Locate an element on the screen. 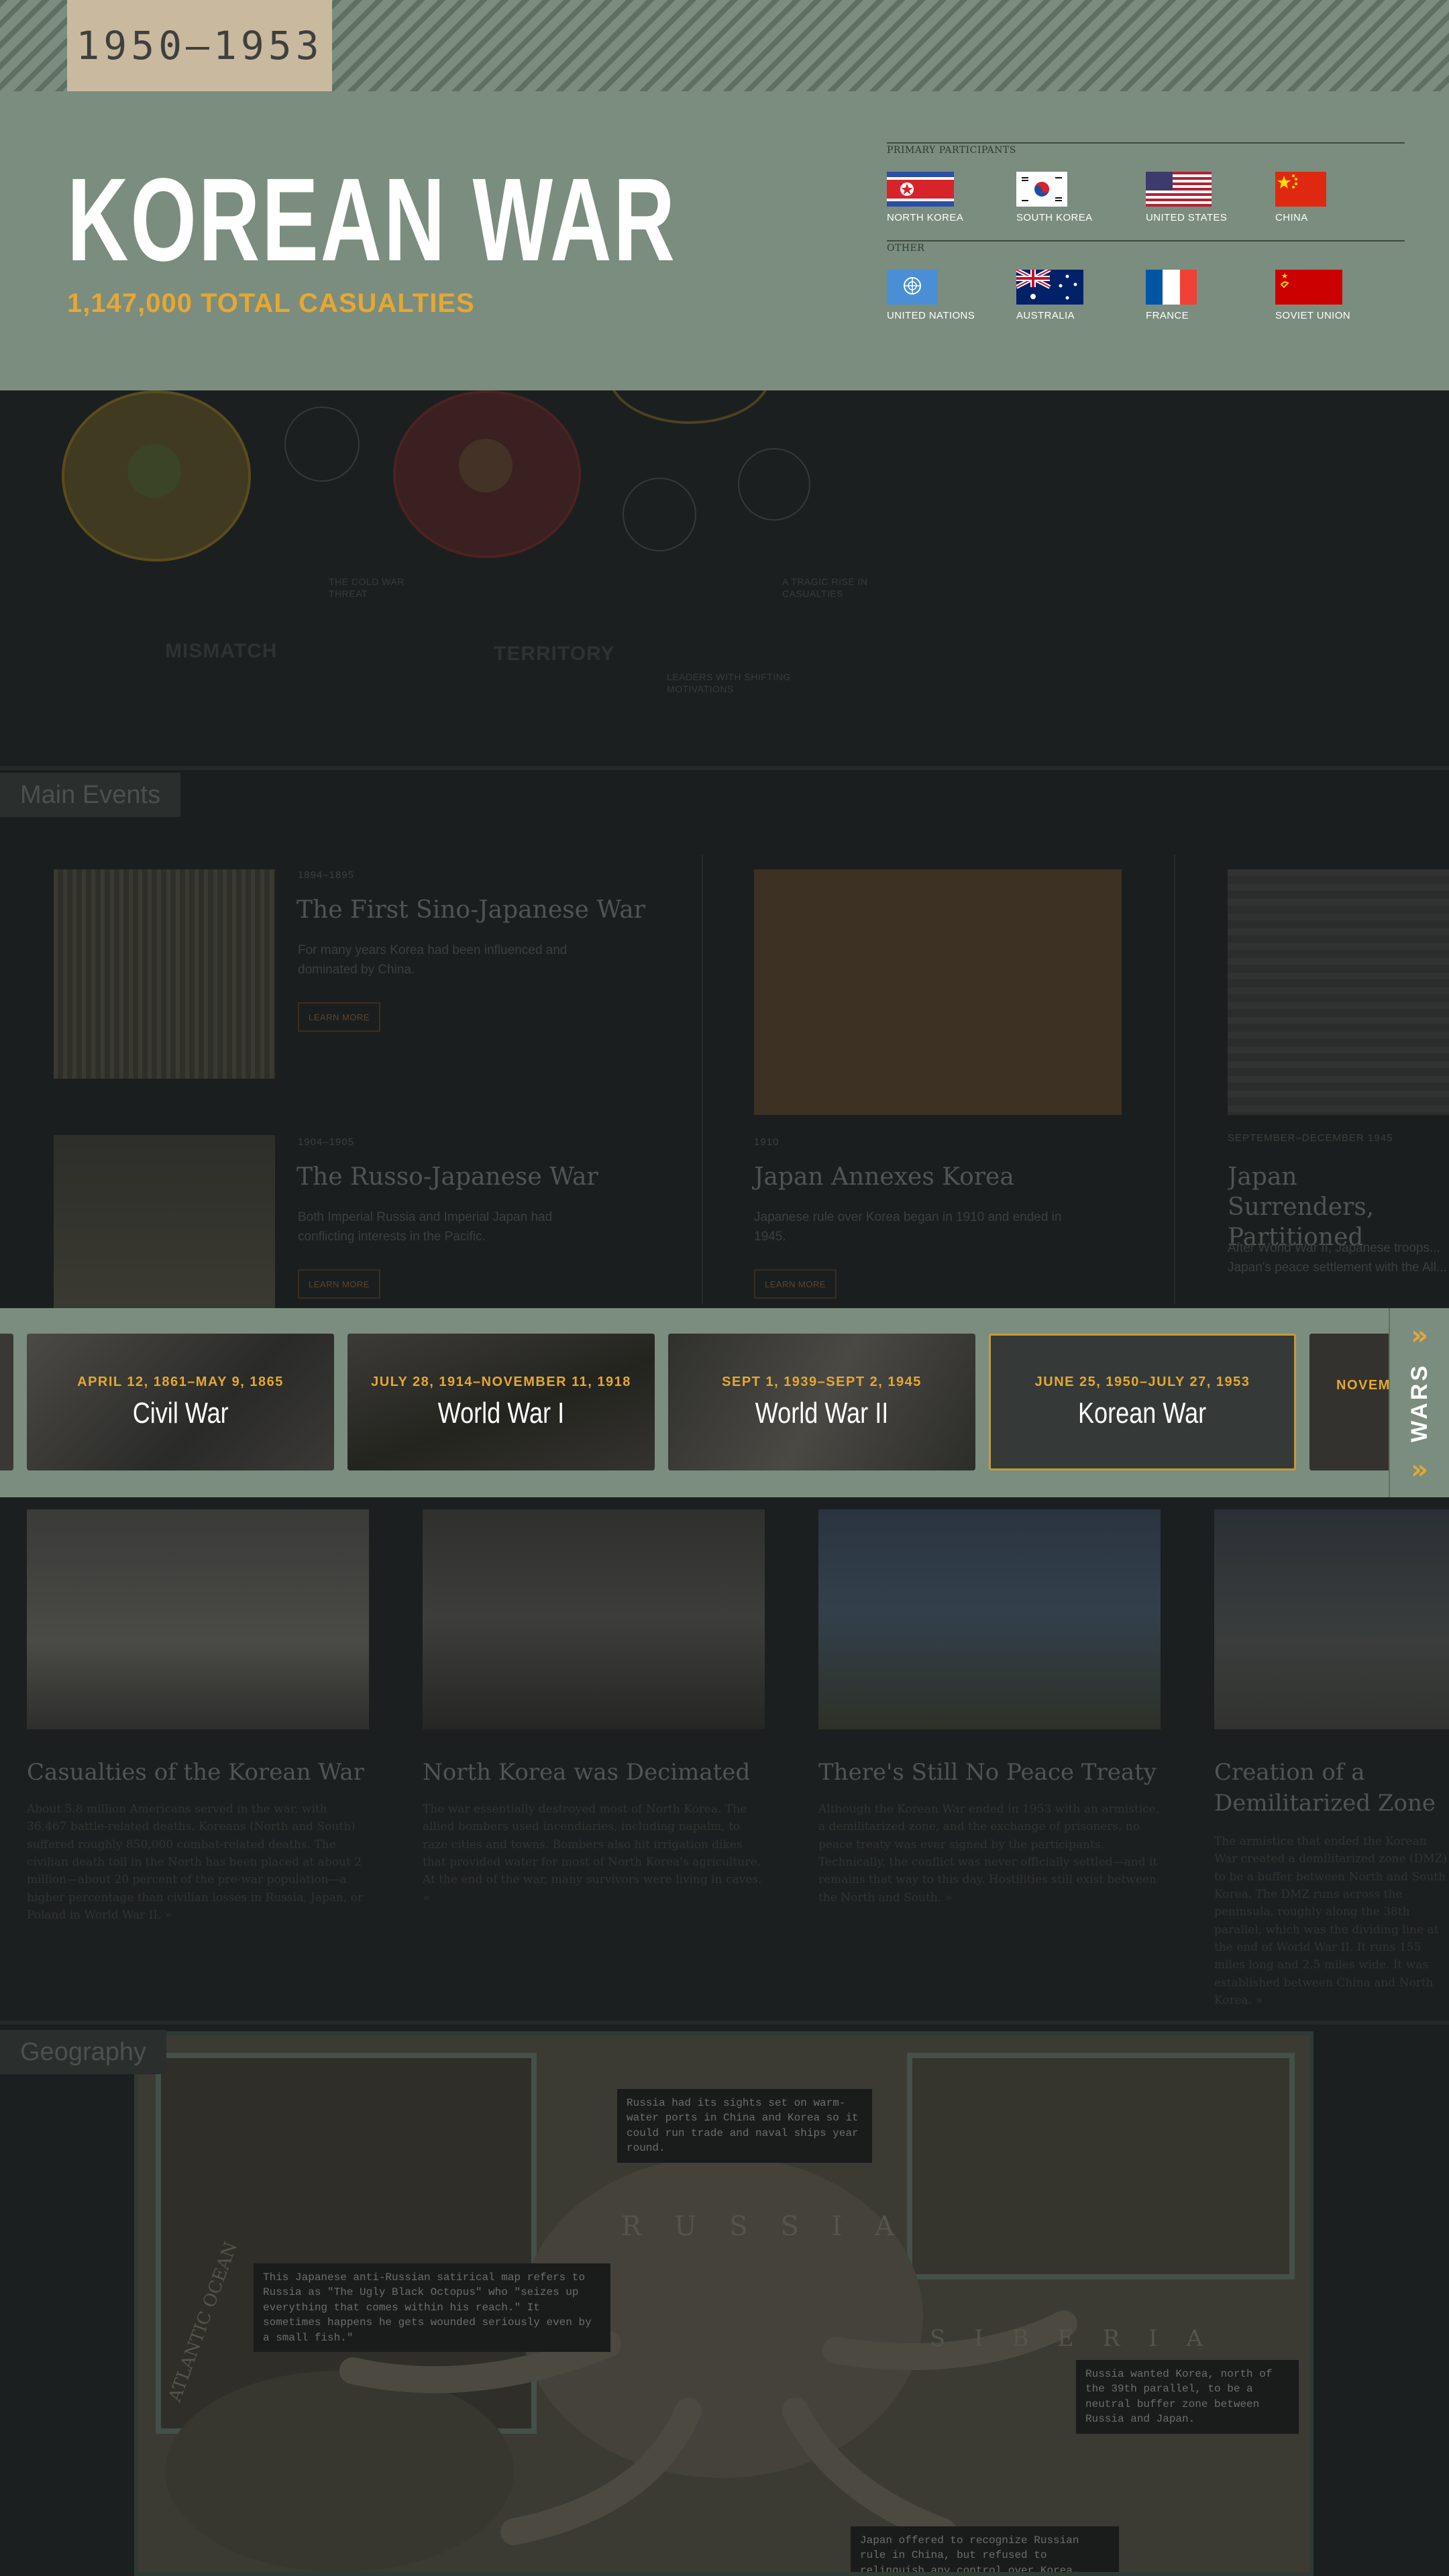  map-label-siberia: S I B E R I A is located at coordinates (1072, 2338).